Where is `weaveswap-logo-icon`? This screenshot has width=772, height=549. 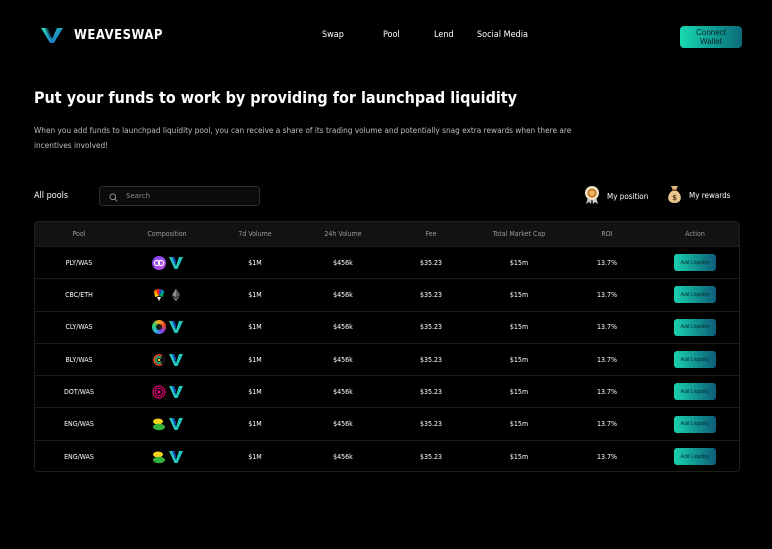
weaveswap-logo-icon is located at coordinates (52, 35).